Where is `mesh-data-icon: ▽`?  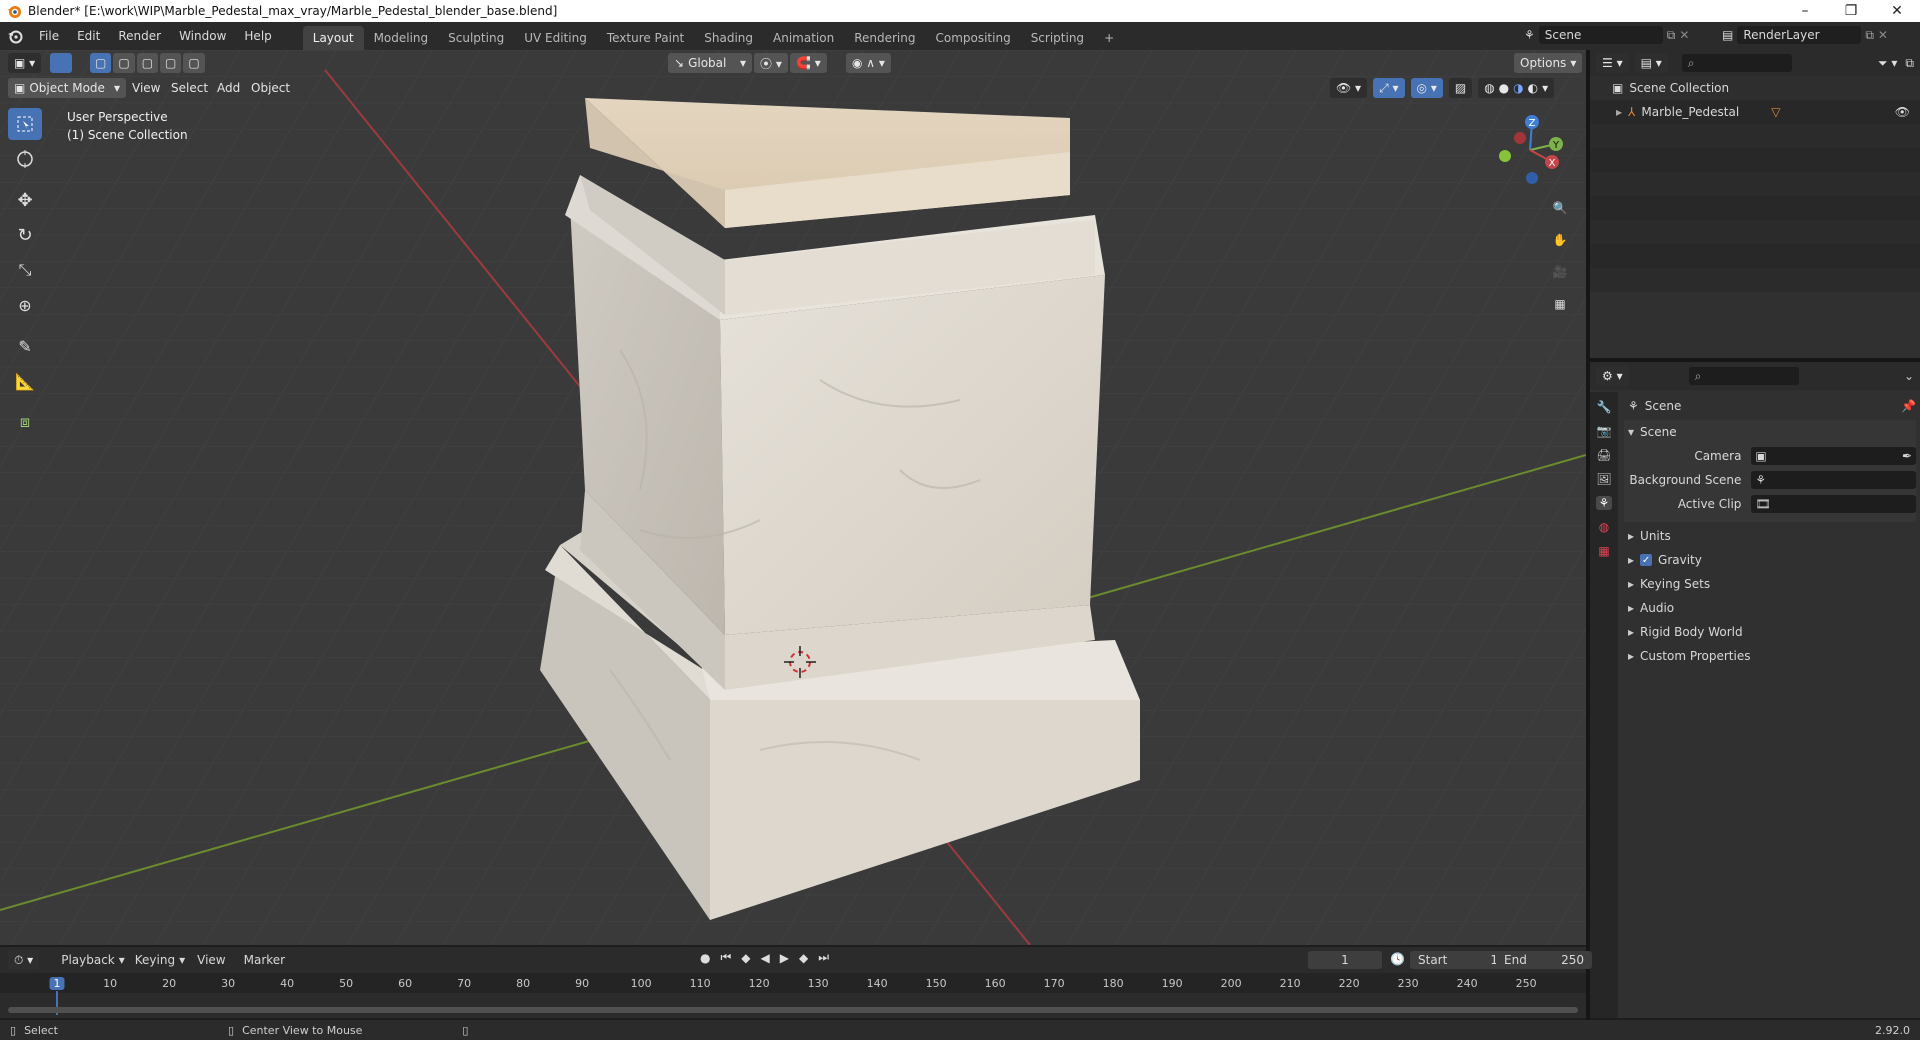
mesh-data-icon: ▽ is located at coordinates (1775, 112).